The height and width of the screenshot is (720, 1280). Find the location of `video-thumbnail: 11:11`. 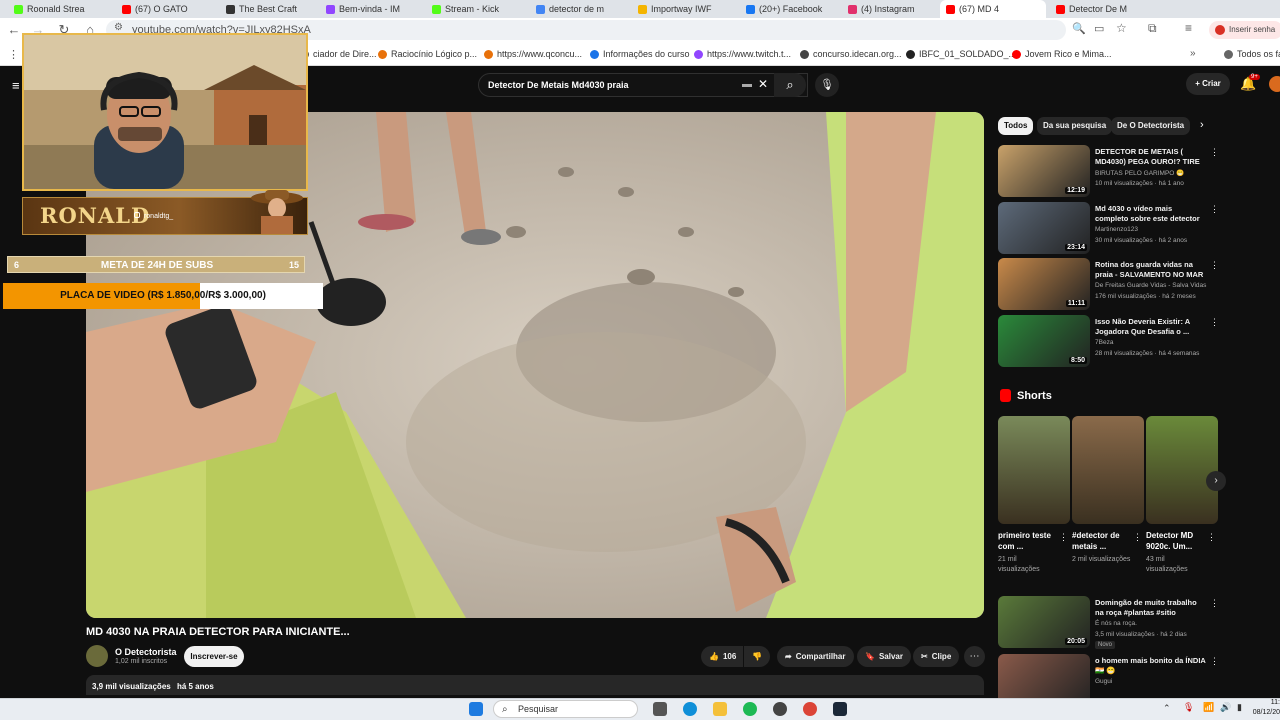

video-thumbnail: 11:11 is located at coordinates (1044, 284).